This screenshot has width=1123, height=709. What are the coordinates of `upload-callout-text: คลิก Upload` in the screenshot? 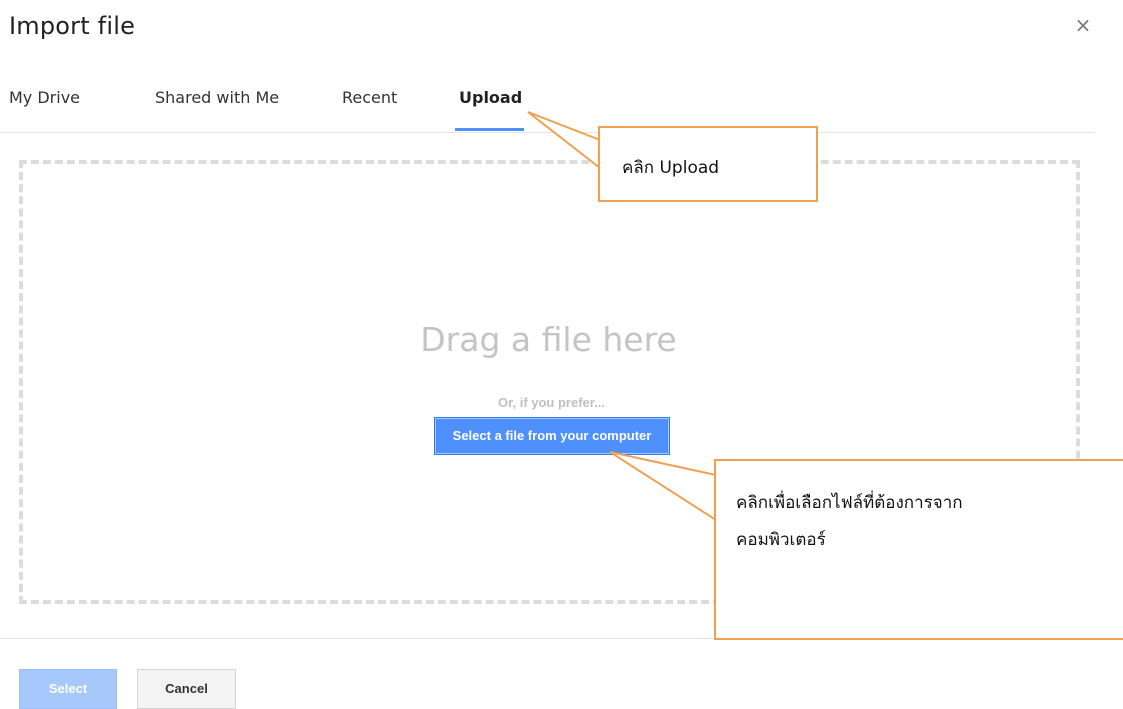 It's located at (671, 168).